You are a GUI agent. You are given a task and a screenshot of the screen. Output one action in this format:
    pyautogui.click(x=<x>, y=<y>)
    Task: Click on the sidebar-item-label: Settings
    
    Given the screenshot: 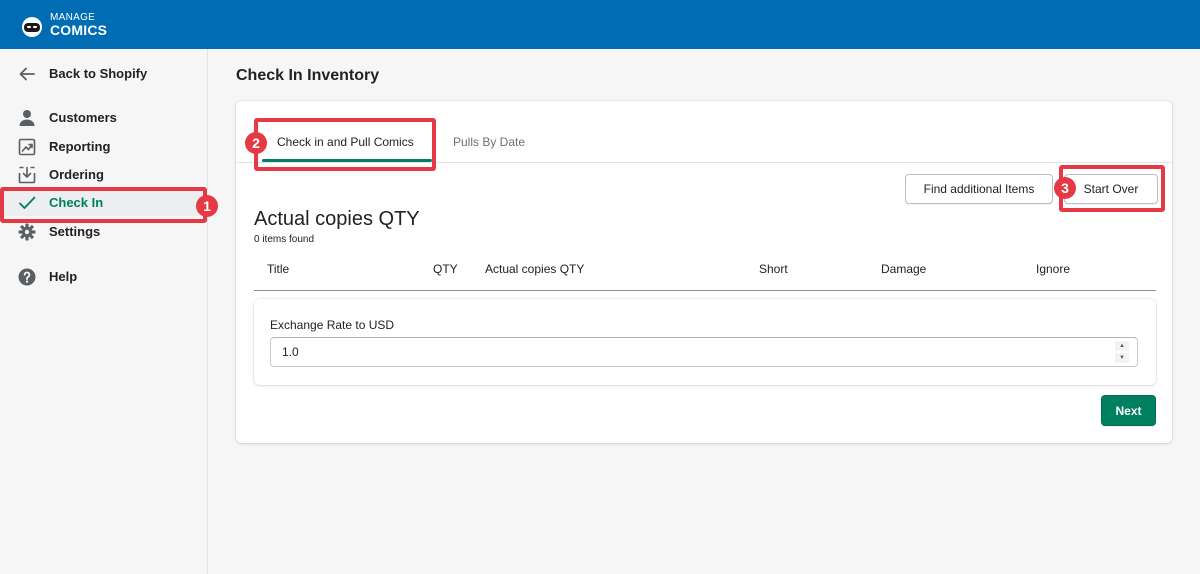 What is the action you would take?
    pyautogui.click(x=75, y=231)
    